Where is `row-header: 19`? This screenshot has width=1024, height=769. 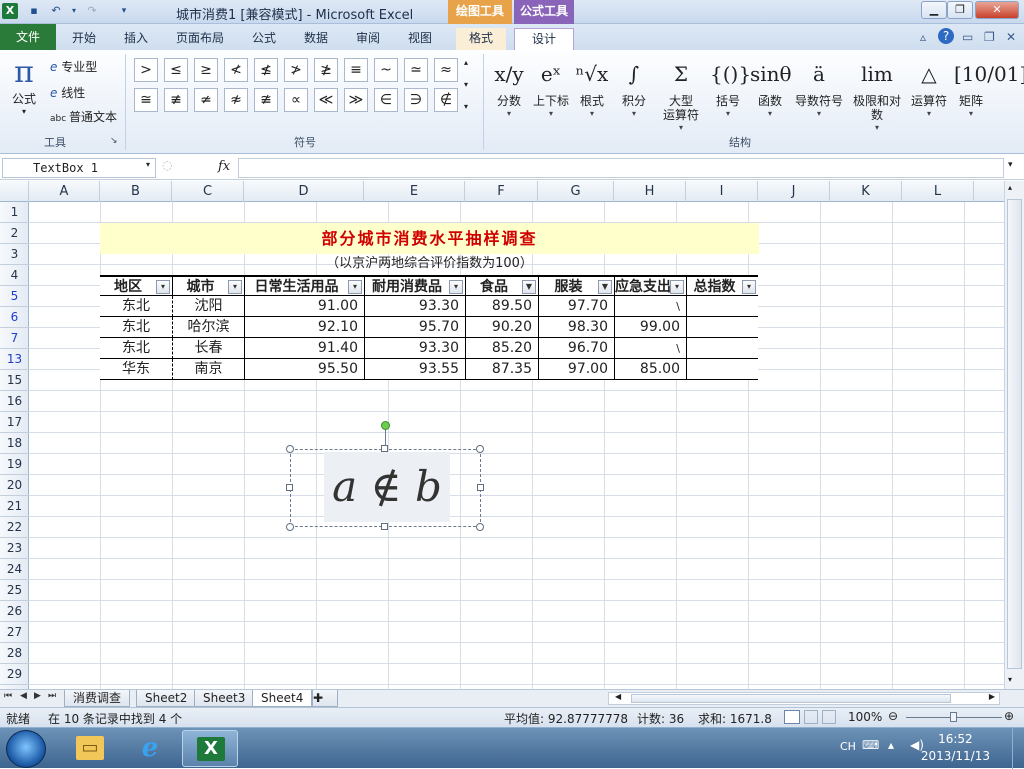 row-header: 19 is located at coordinates (14, 464).